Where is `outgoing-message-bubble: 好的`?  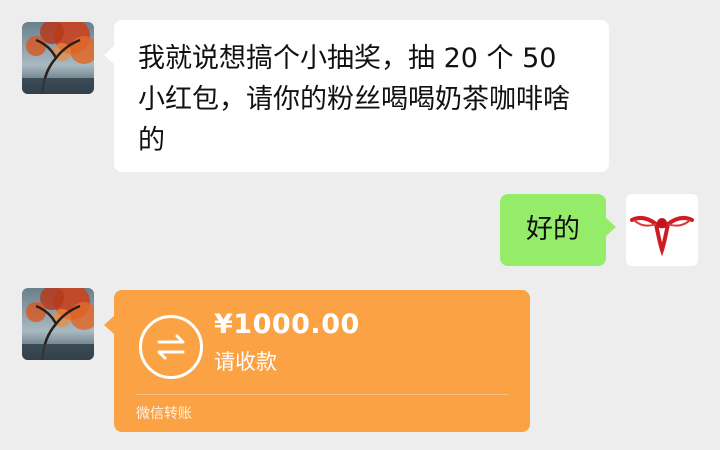 outgoing-message-bubble: 好的 is located at coordinates (558, 230).